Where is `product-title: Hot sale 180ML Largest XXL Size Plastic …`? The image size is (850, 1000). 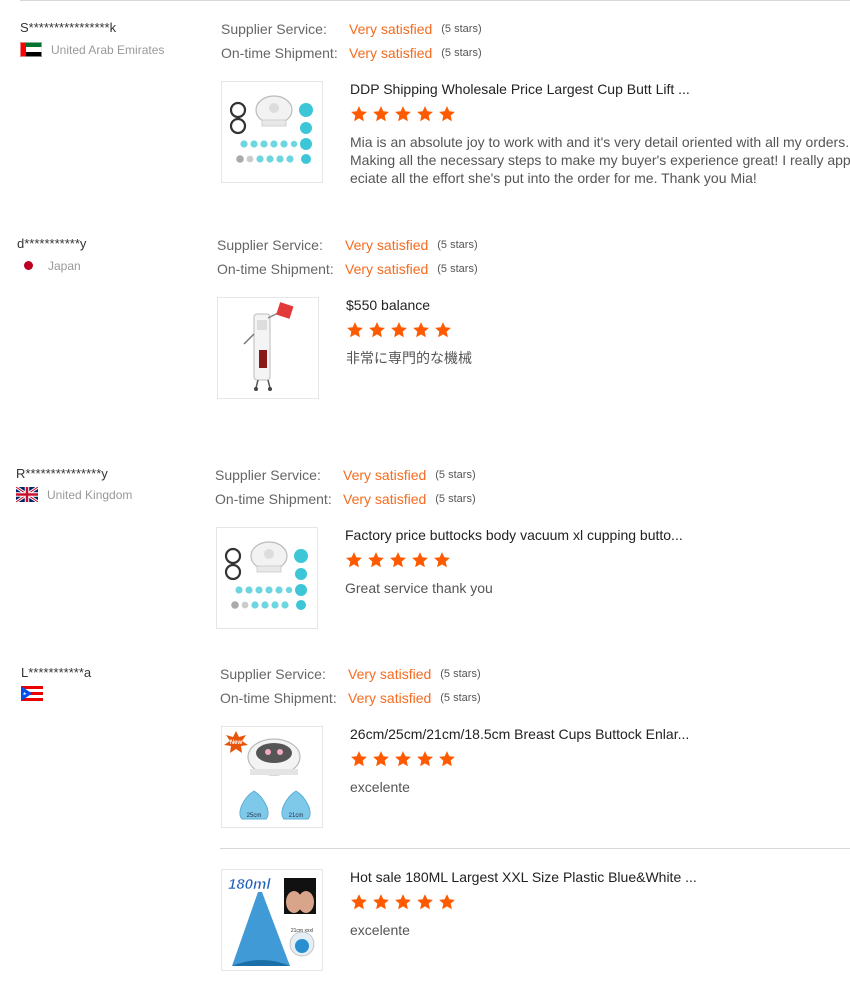 product-title: Hot sale 180ML Largest XXL Size Plastic … is located at coordinates (590, 877).